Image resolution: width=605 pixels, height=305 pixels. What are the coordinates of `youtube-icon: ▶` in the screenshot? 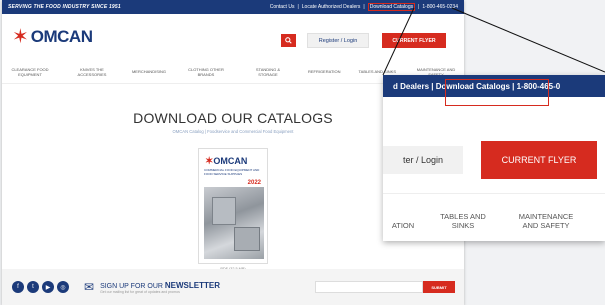 It's located at (48, 287).